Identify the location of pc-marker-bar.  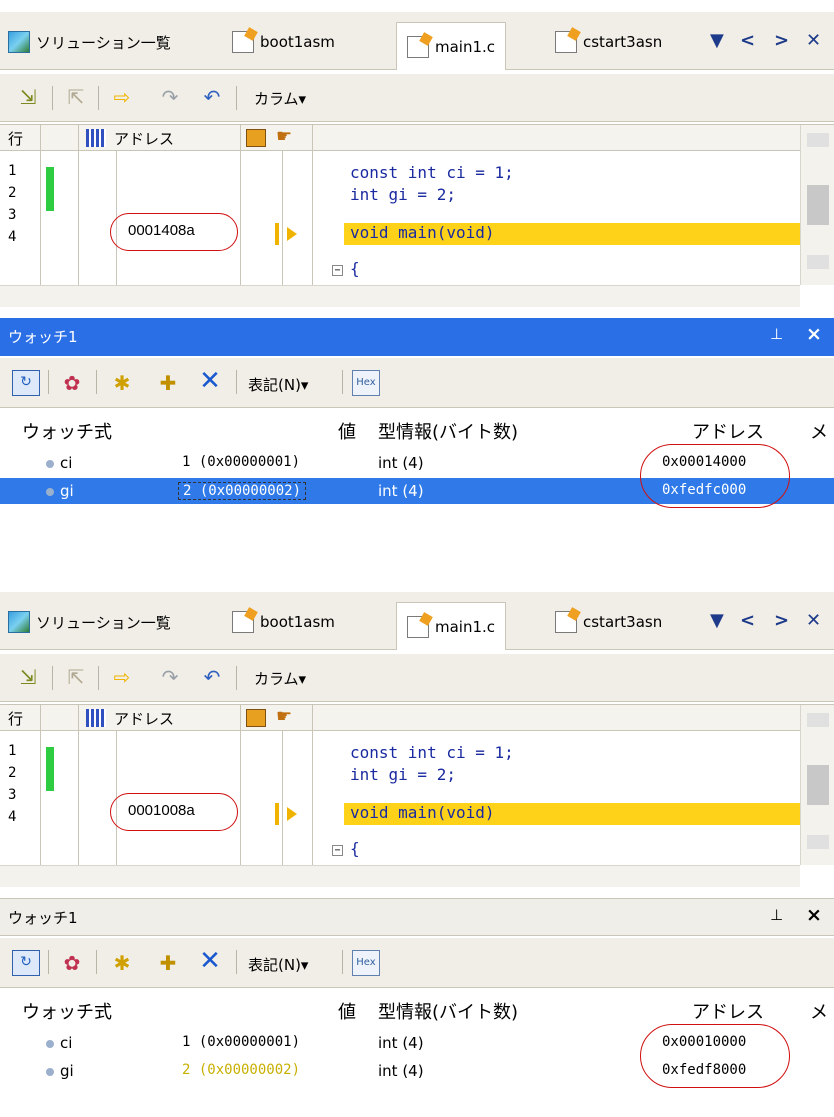
(277, 234).